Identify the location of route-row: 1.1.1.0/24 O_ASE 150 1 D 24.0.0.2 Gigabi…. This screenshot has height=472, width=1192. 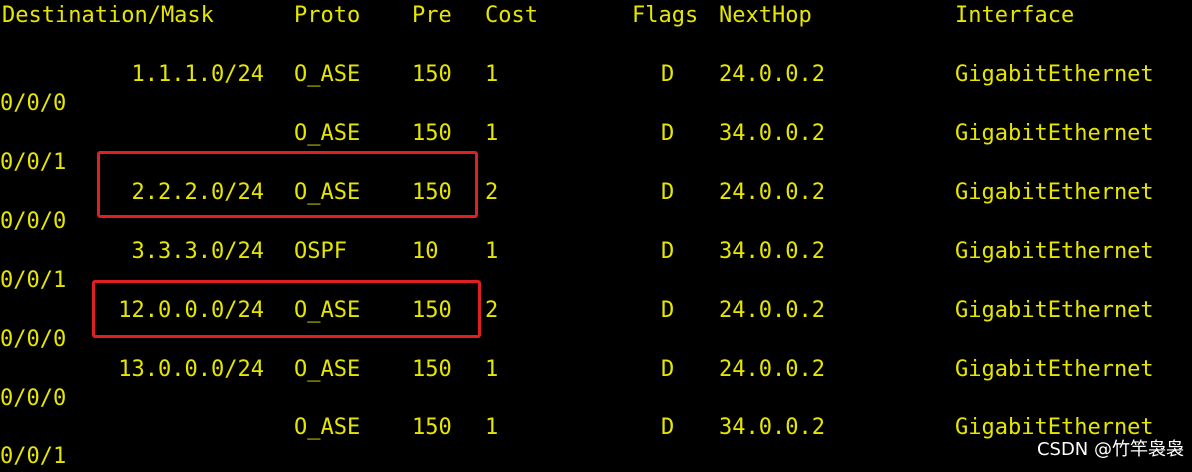
(596, 75).